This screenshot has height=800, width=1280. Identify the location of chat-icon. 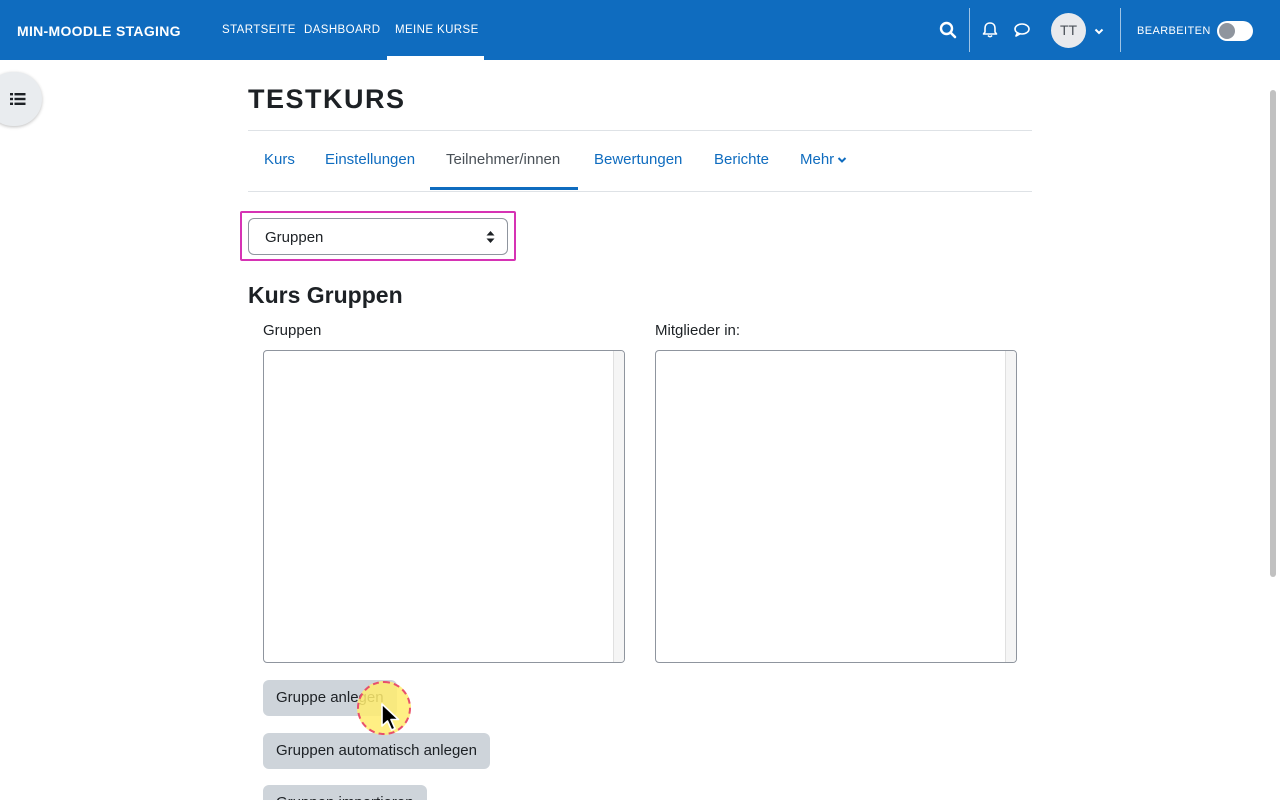
(1022, 30).